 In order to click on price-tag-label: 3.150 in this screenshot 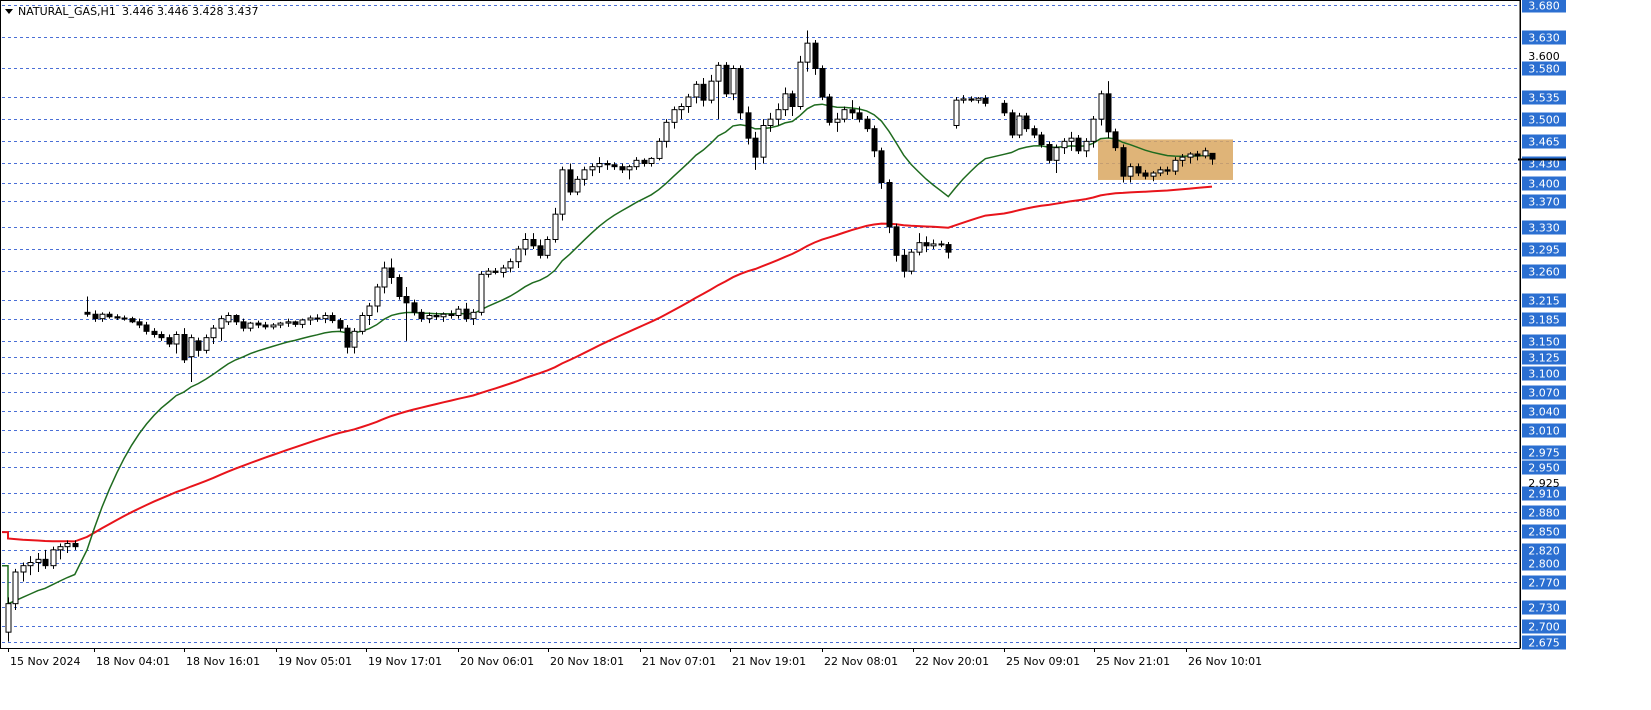, I will do `click(1544, 342)`.